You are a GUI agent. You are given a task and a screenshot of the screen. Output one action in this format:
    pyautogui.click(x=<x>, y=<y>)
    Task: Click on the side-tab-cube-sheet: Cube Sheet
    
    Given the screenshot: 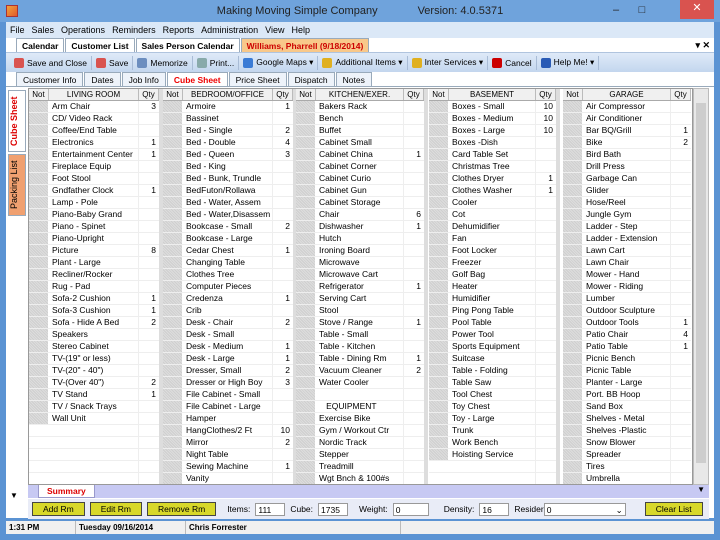 What is the action you would take?
    pyautogui.click(x=17, y=121)
    